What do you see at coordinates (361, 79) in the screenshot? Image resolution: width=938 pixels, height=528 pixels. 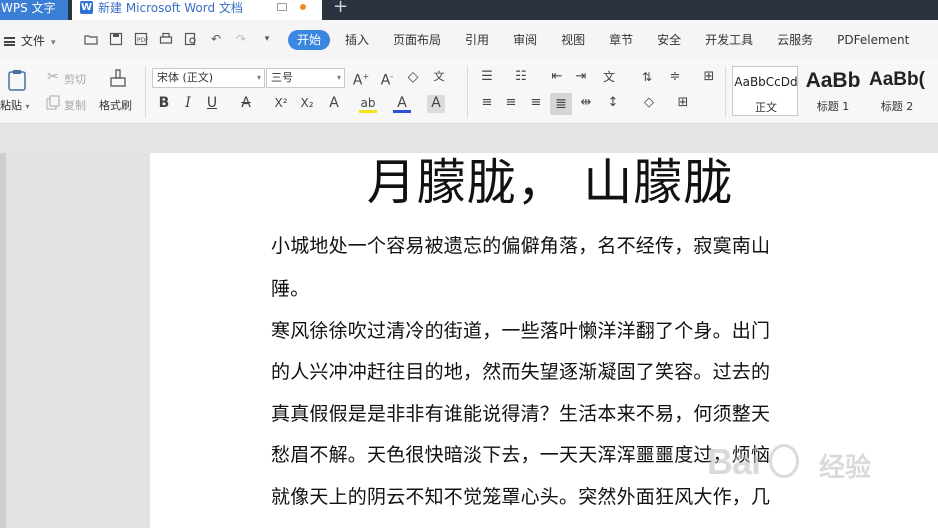 I see `grow-font-icon: A+` at bounding box center [361, 79].